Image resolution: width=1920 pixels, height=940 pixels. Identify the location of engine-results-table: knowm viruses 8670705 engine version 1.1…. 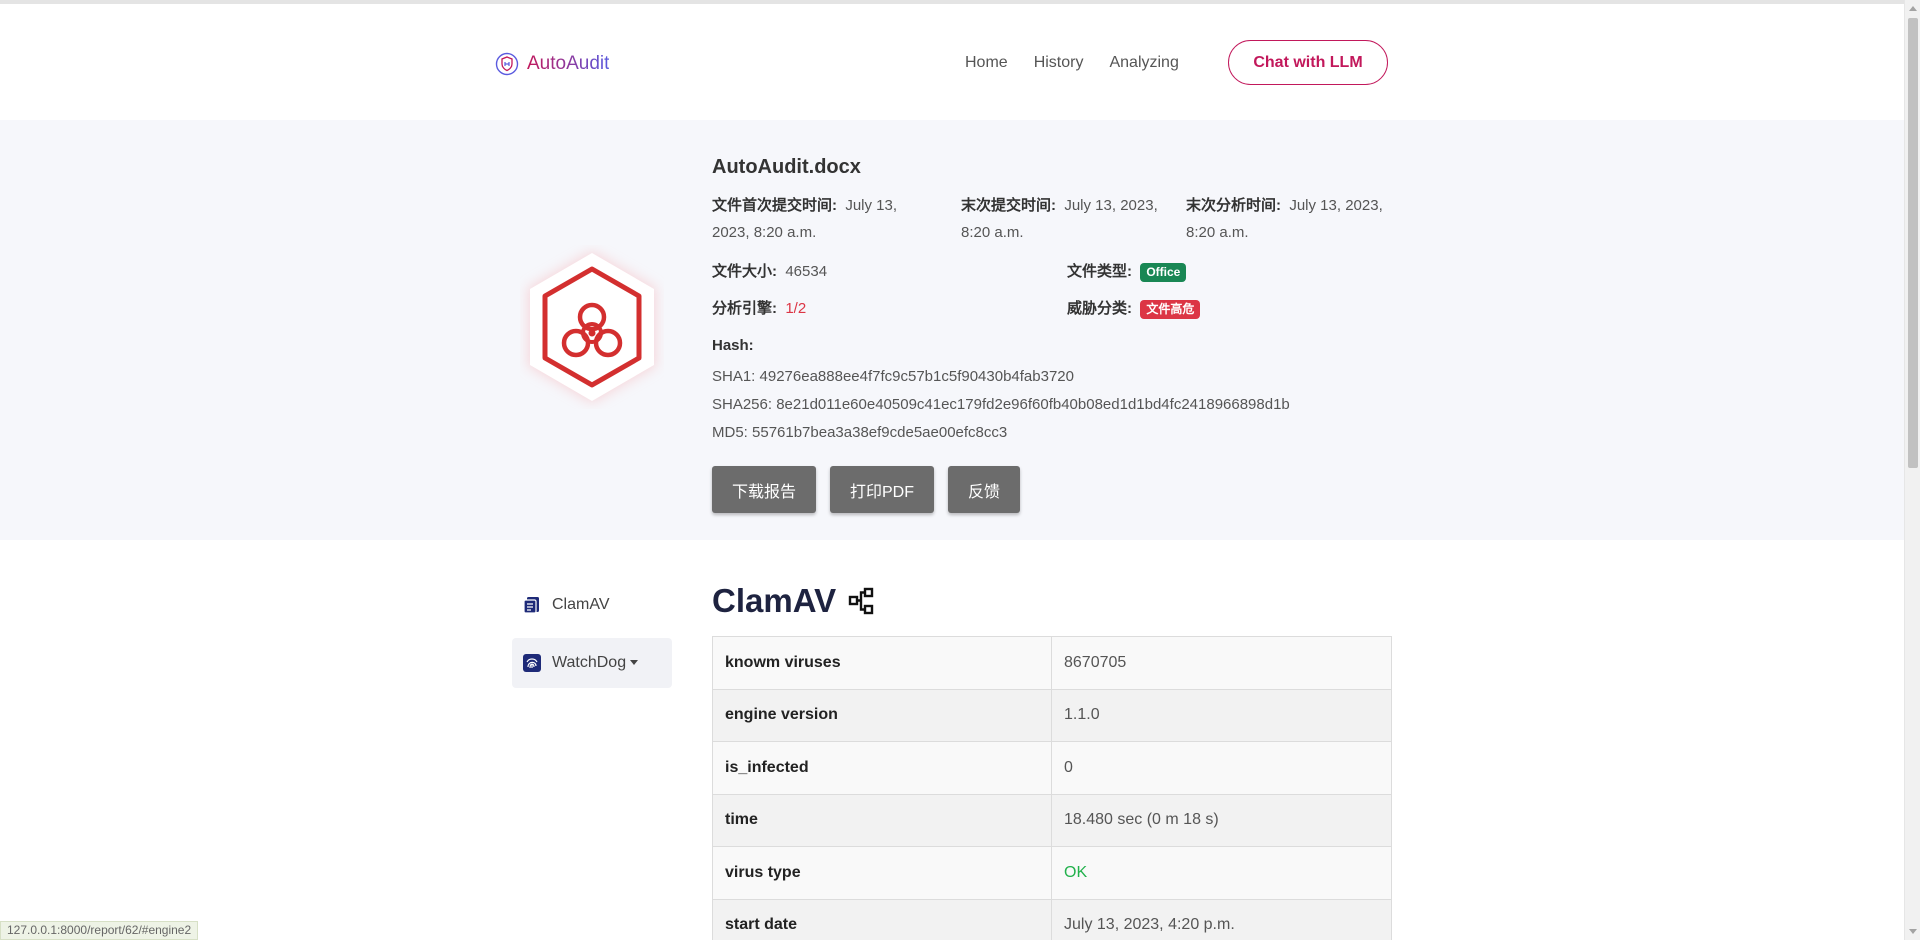
(1052, 788).